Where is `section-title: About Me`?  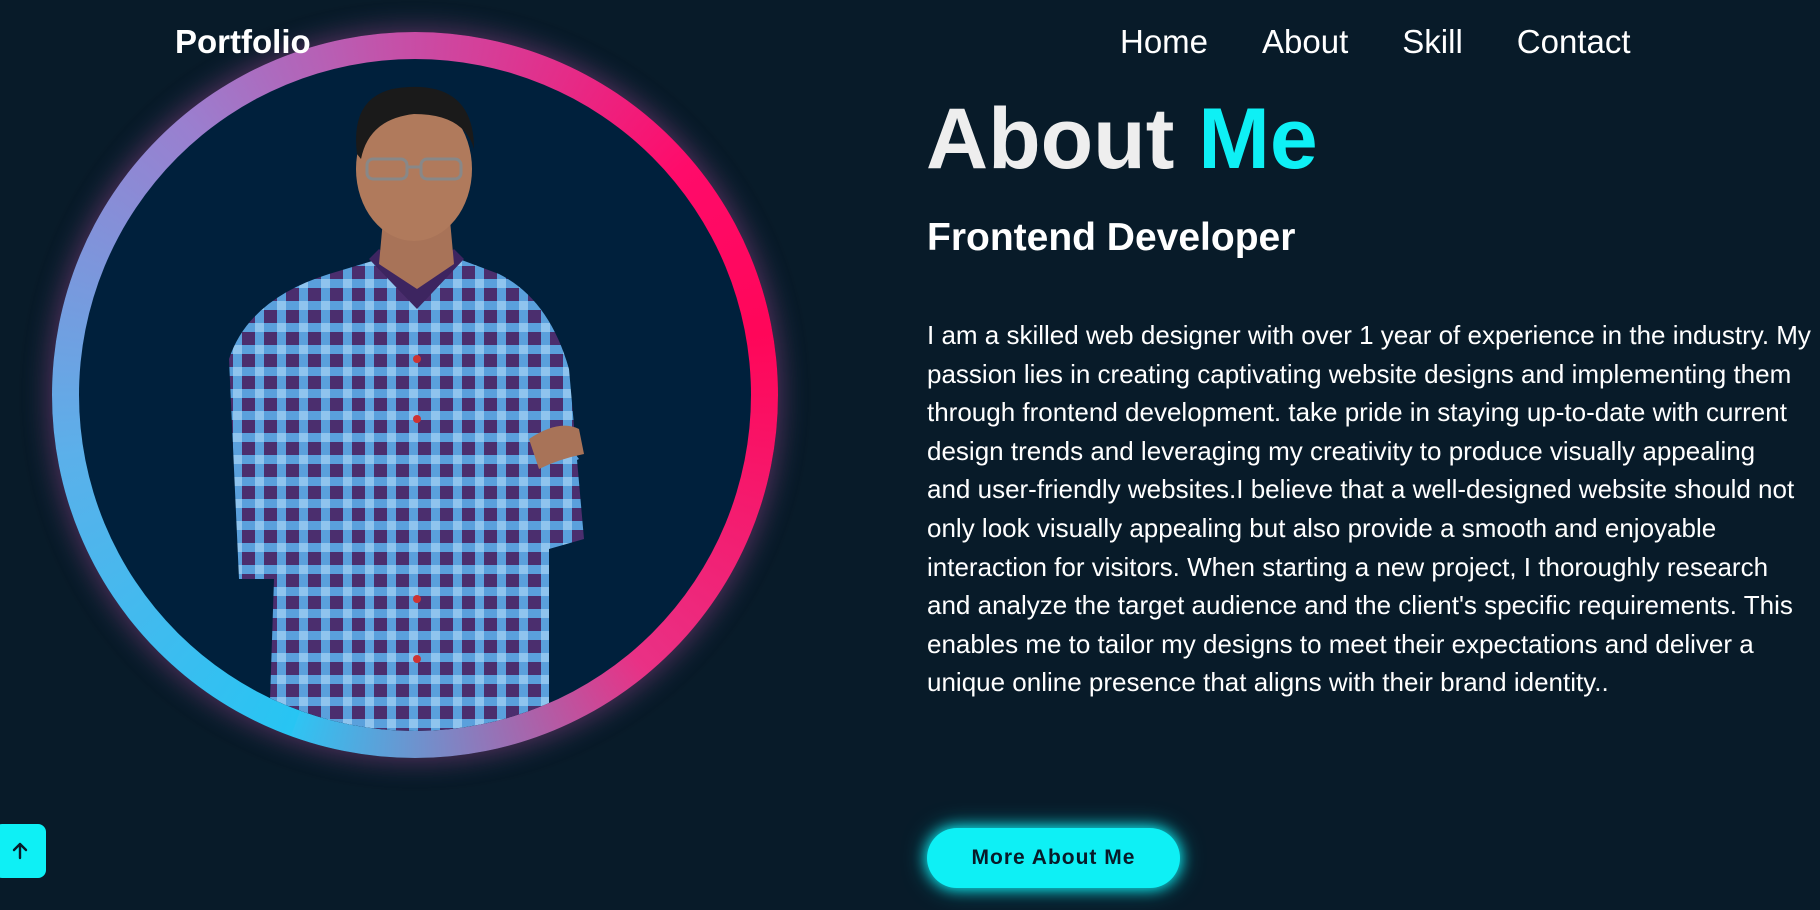
section-title: About Me is located at coordinates (1122, 139).